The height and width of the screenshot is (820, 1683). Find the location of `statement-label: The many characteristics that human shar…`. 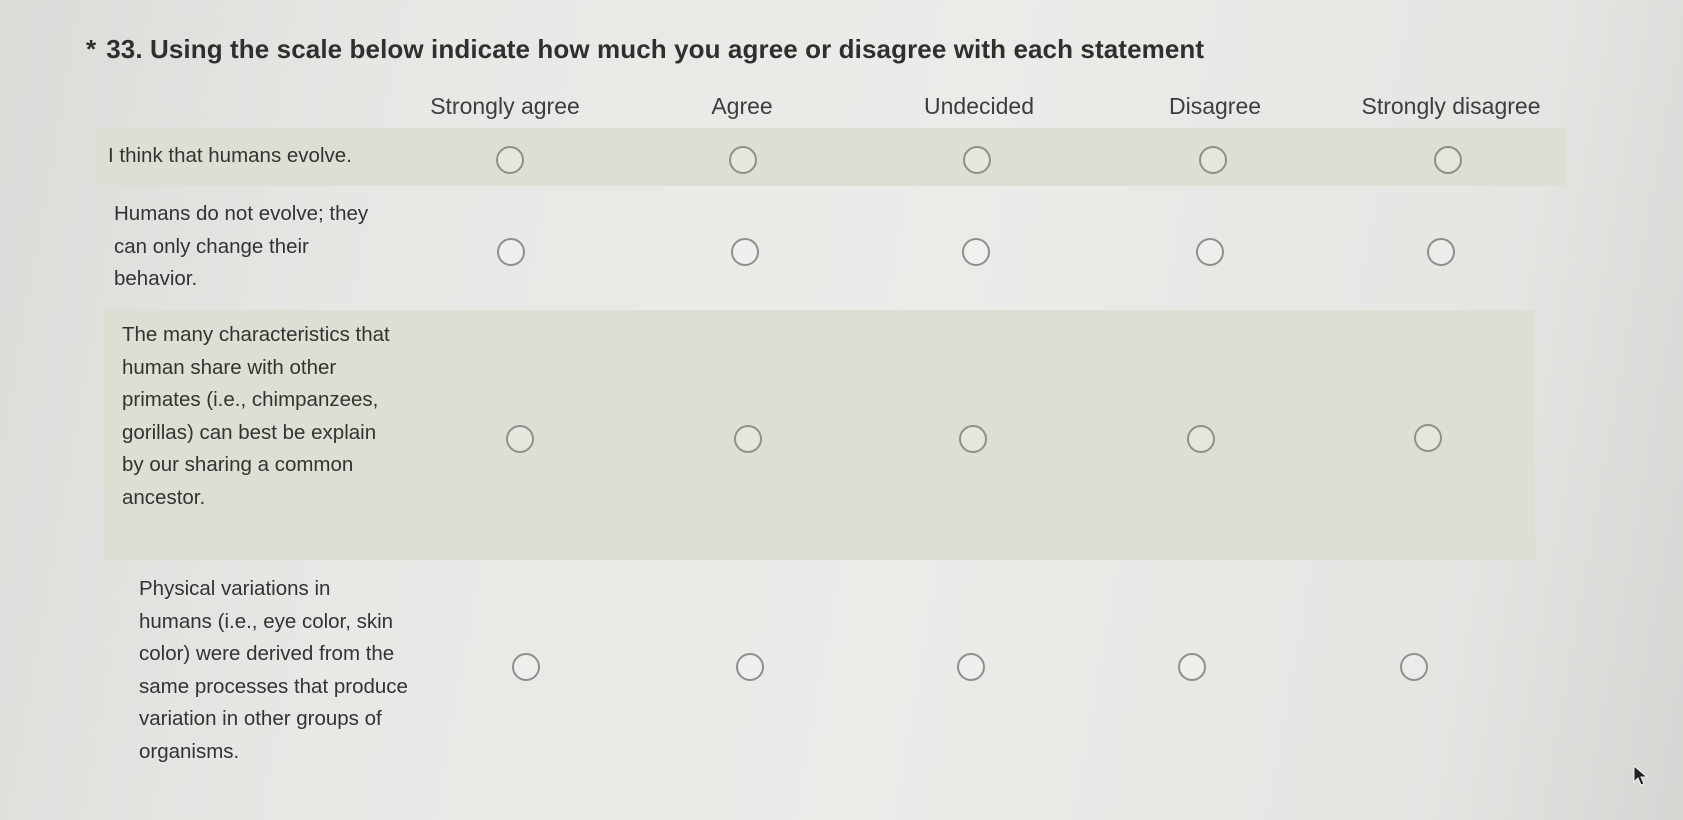

statement-label: The many characteristics that human shar… is located at coordinates (256, 416).